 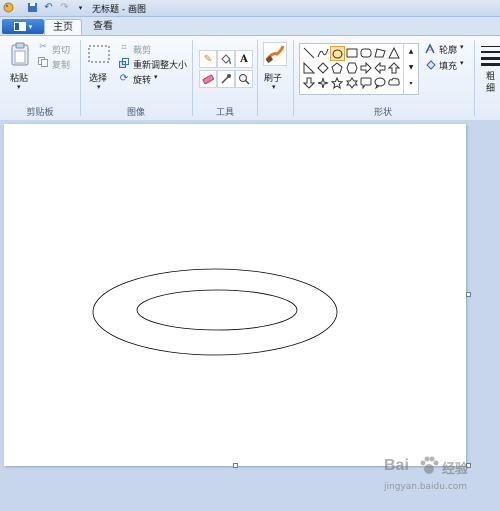 What do you see at coordinates (448, 49) in the screenshot?
I see `outline-button: 轮廓` at bounding box center [448, 49].